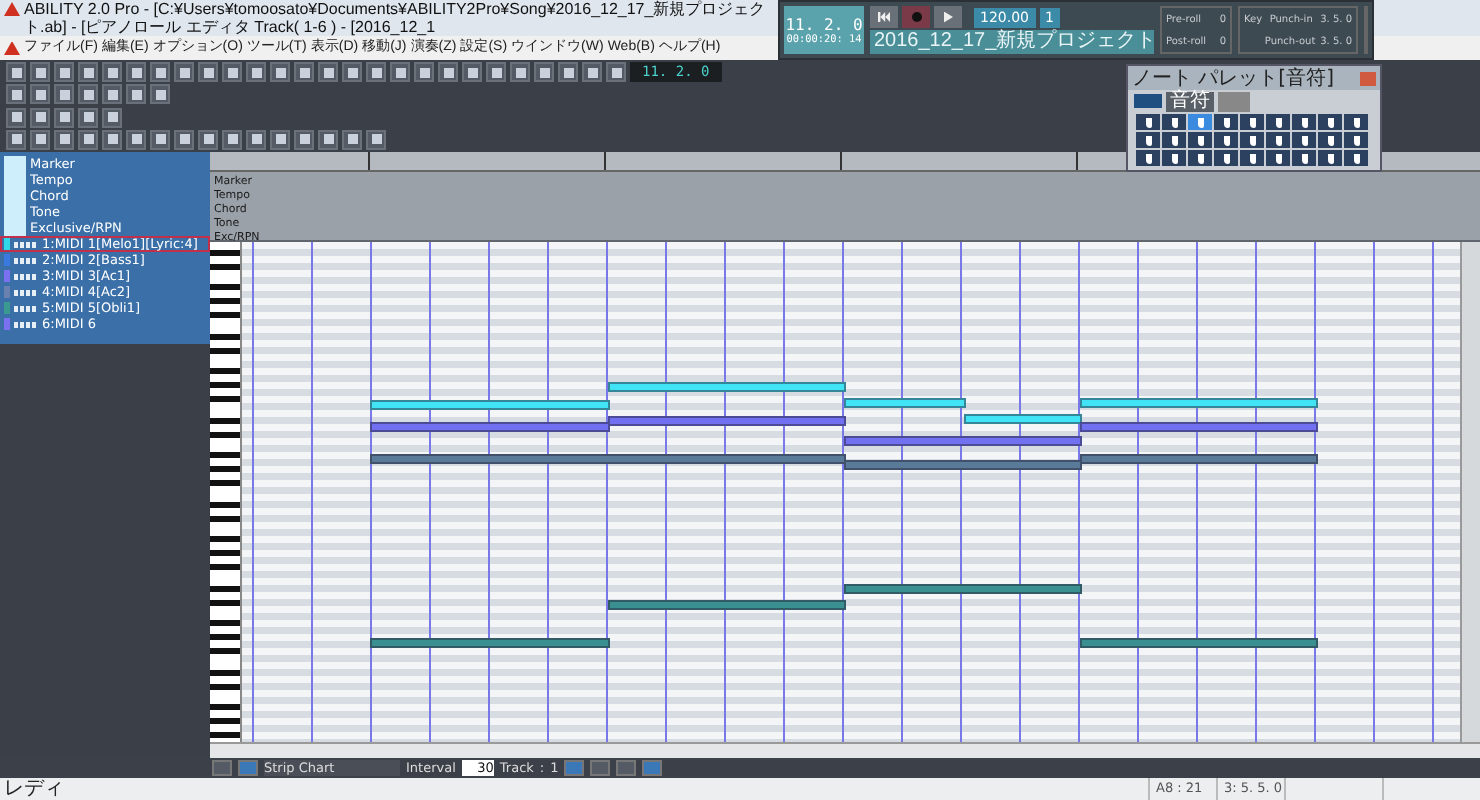 The height and width of the screenshot is (800, 1480). What do you see at coordinates (396, 18) in the screenshot?
I see `window-title: ABILITY 2.0 Pro - [C:¥Users¥tomoosato¥Documents¥ABILITY2Pro¥Song¥2016_12_17_新規プロジェクト.ab] - [ピアノロール エディタ Track( 1-6 ) - [2016_12_1` at bounding box center [396, 18].